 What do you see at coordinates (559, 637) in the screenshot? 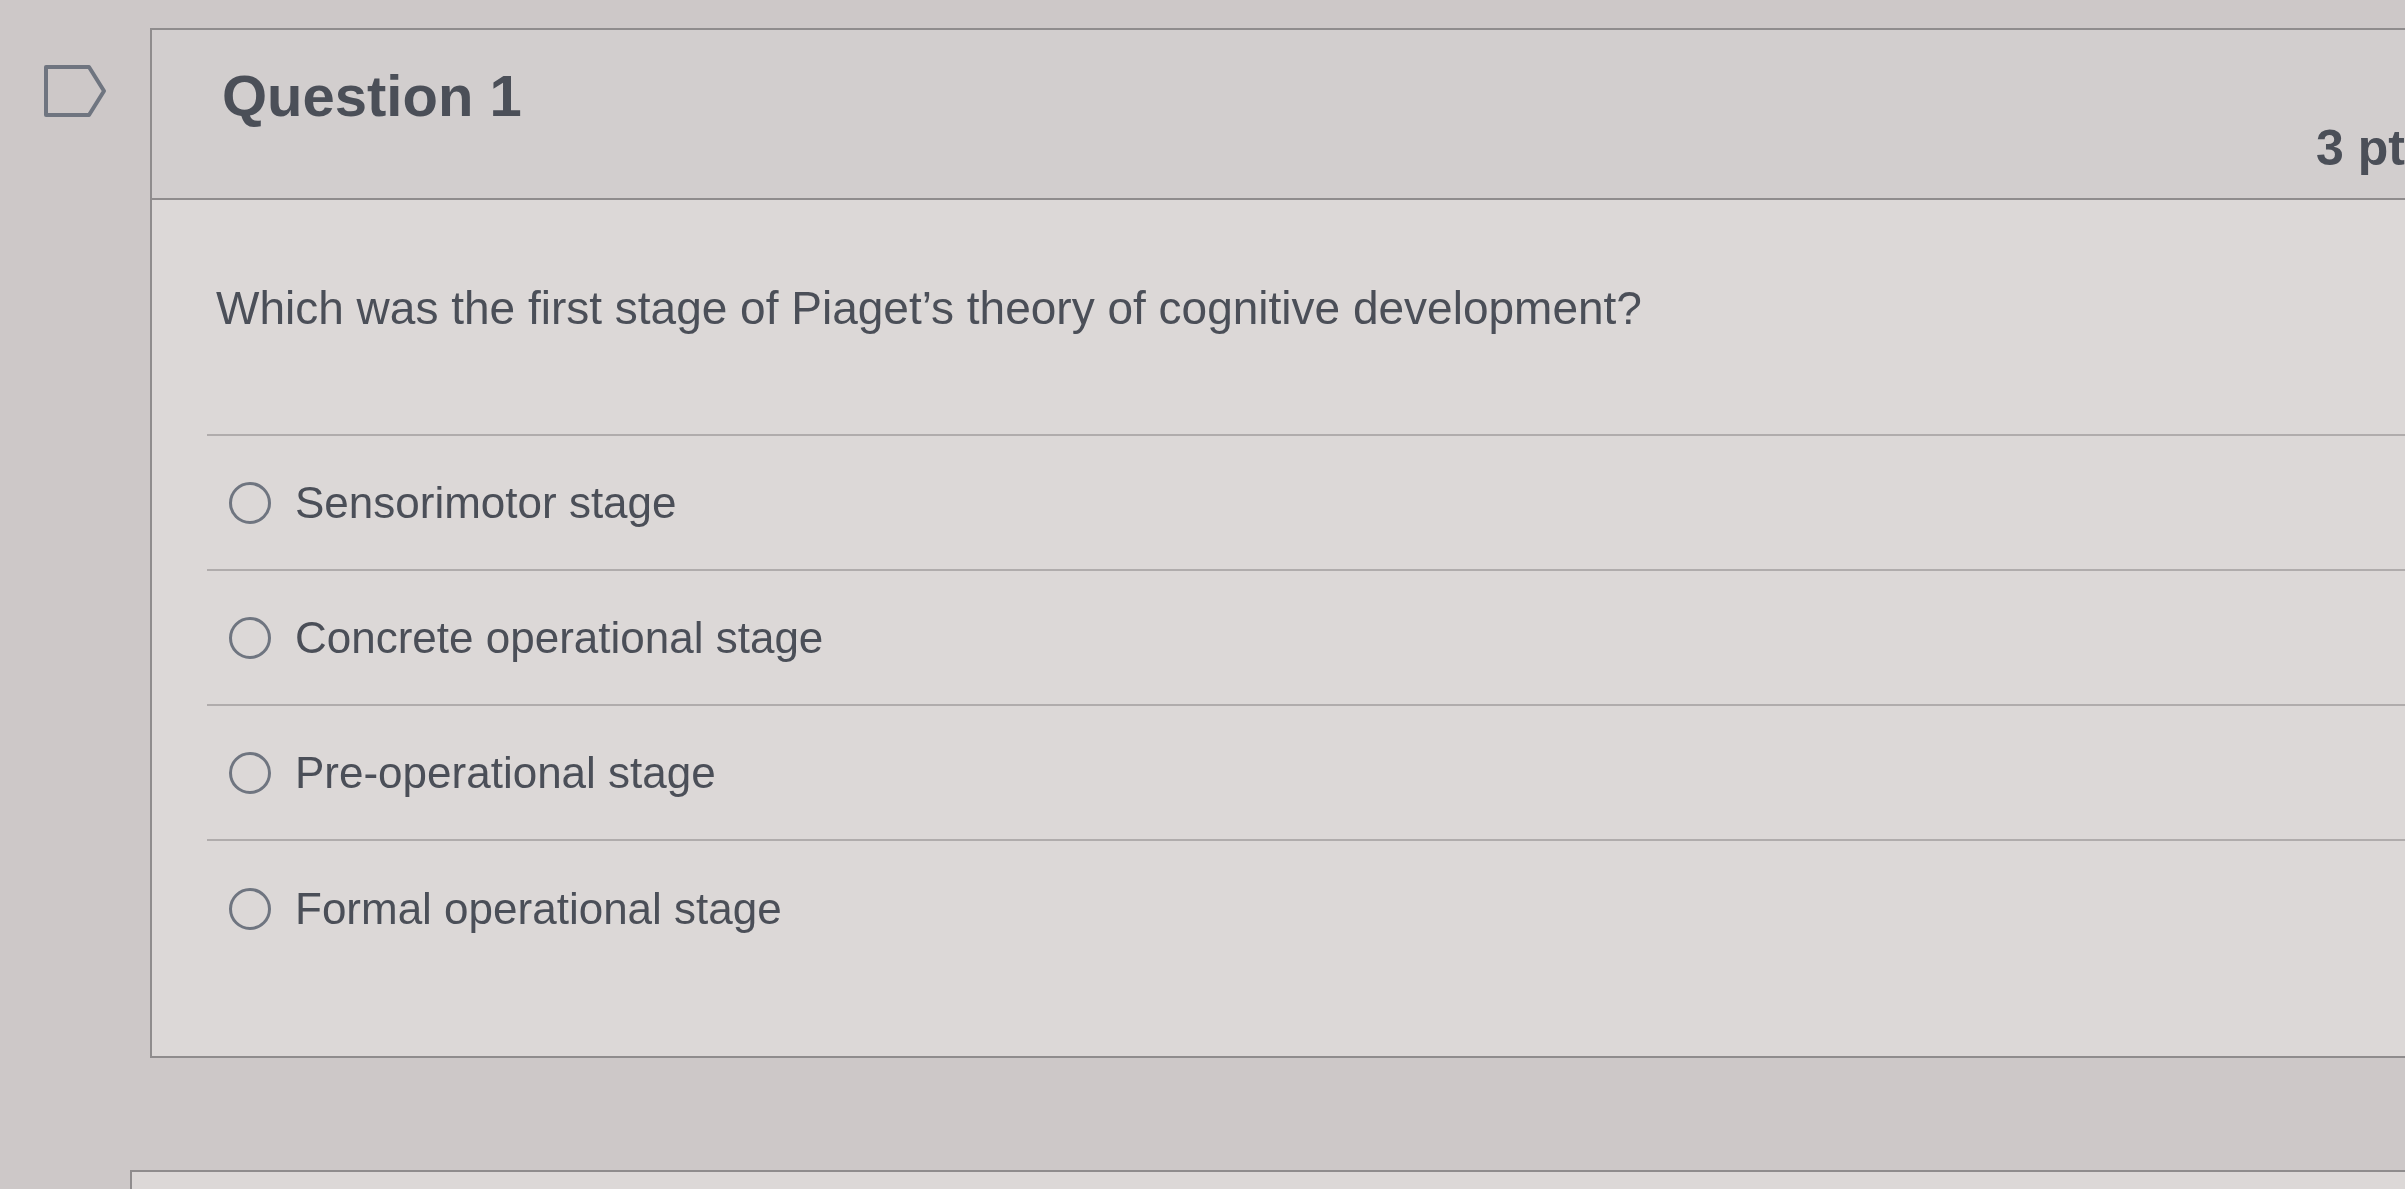
I see `answer-label: Concrete operational stage` at bounding box center [559, 637].